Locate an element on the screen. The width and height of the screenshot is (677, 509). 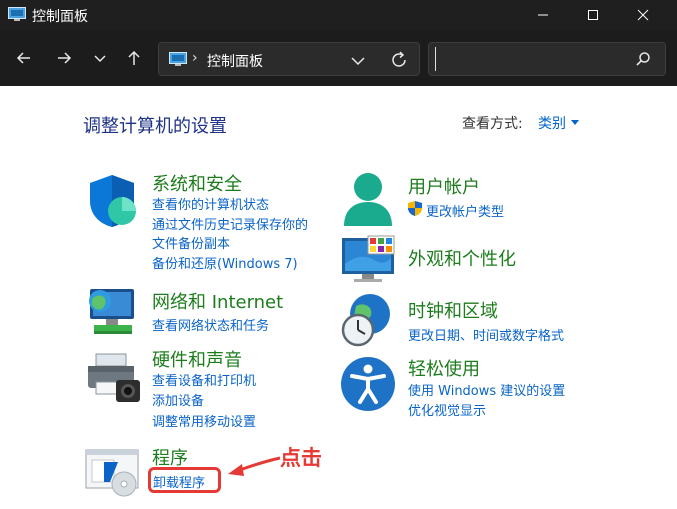
search-box is located at coordinates (547, 59).